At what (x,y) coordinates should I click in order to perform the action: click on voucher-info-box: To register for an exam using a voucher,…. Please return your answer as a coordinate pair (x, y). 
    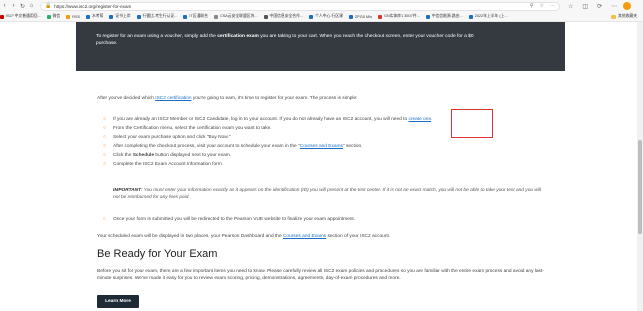
    Looking at the image, I should click on (320, 46).